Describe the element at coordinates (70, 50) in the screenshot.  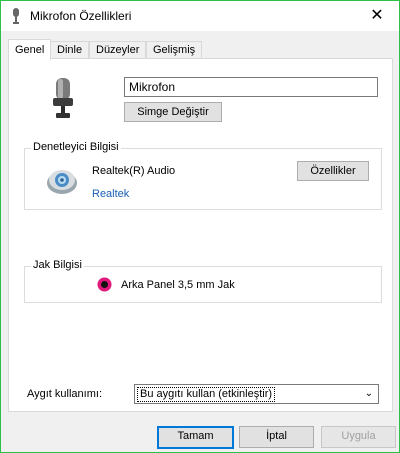
I see `tab-dinle: Dinle` at that location.